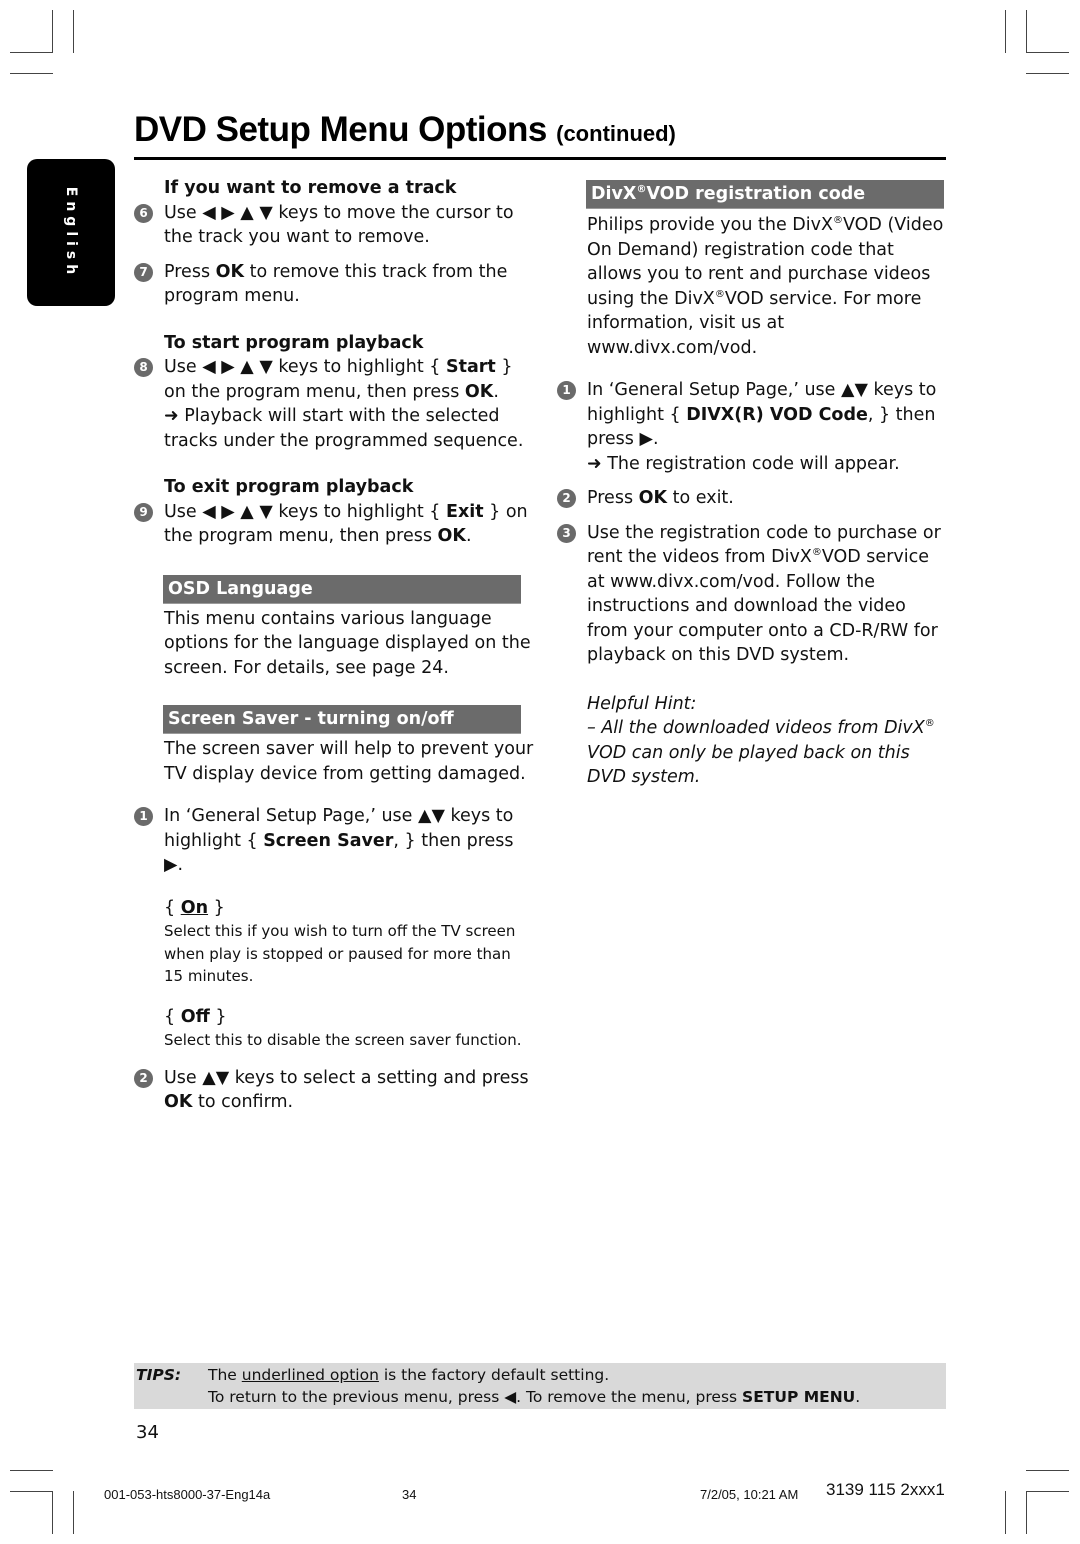 The width and height of the screenshot is (1080, 1544). I want to click on footer-product-code: 3139 115 2xxx1, so click(885, 1489).